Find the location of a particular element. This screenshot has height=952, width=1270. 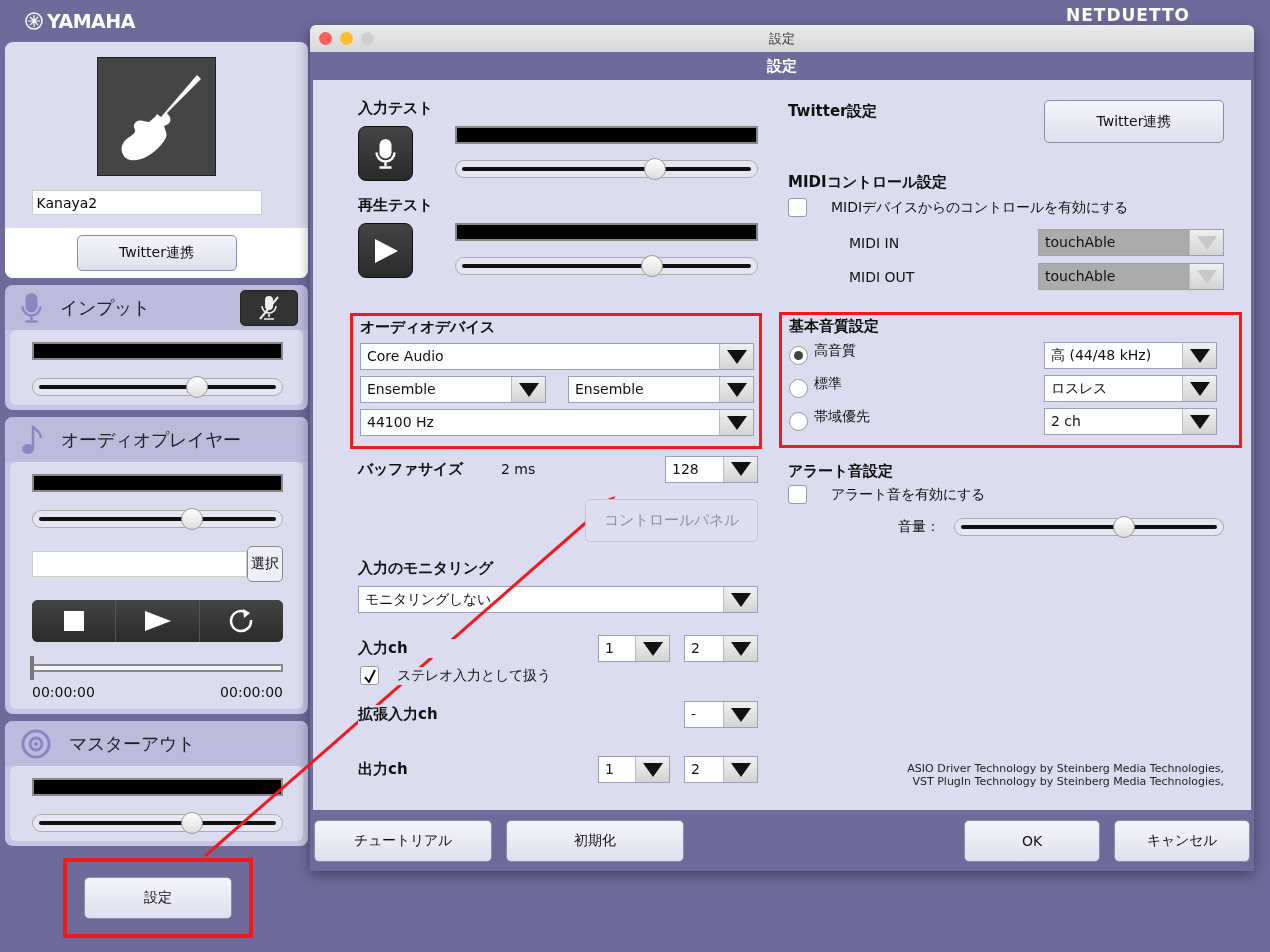

section-title: マスターアウト is located at coordinates (132, 743).